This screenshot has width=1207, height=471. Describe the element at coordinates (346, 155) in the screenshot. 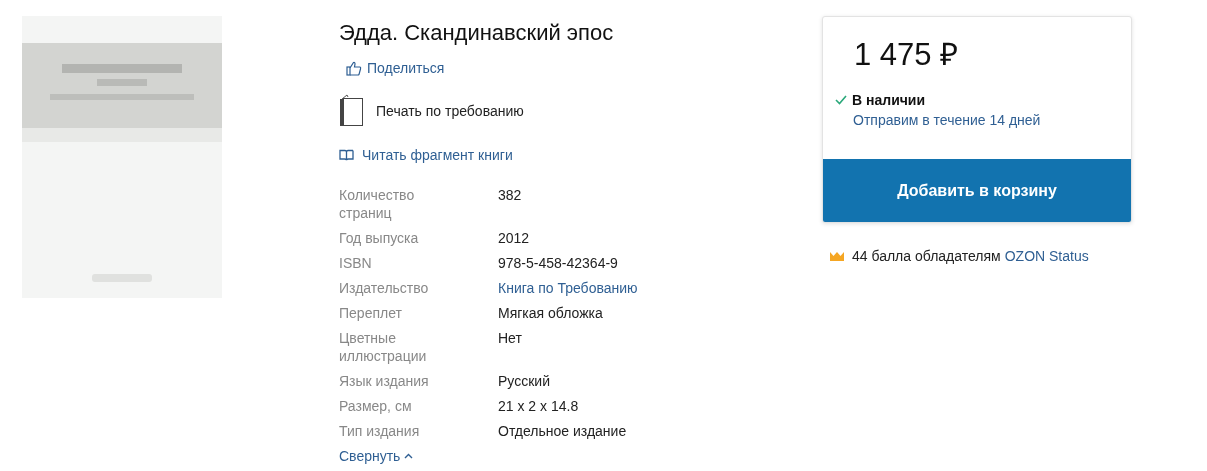

I see `open-book-icon` at that location.